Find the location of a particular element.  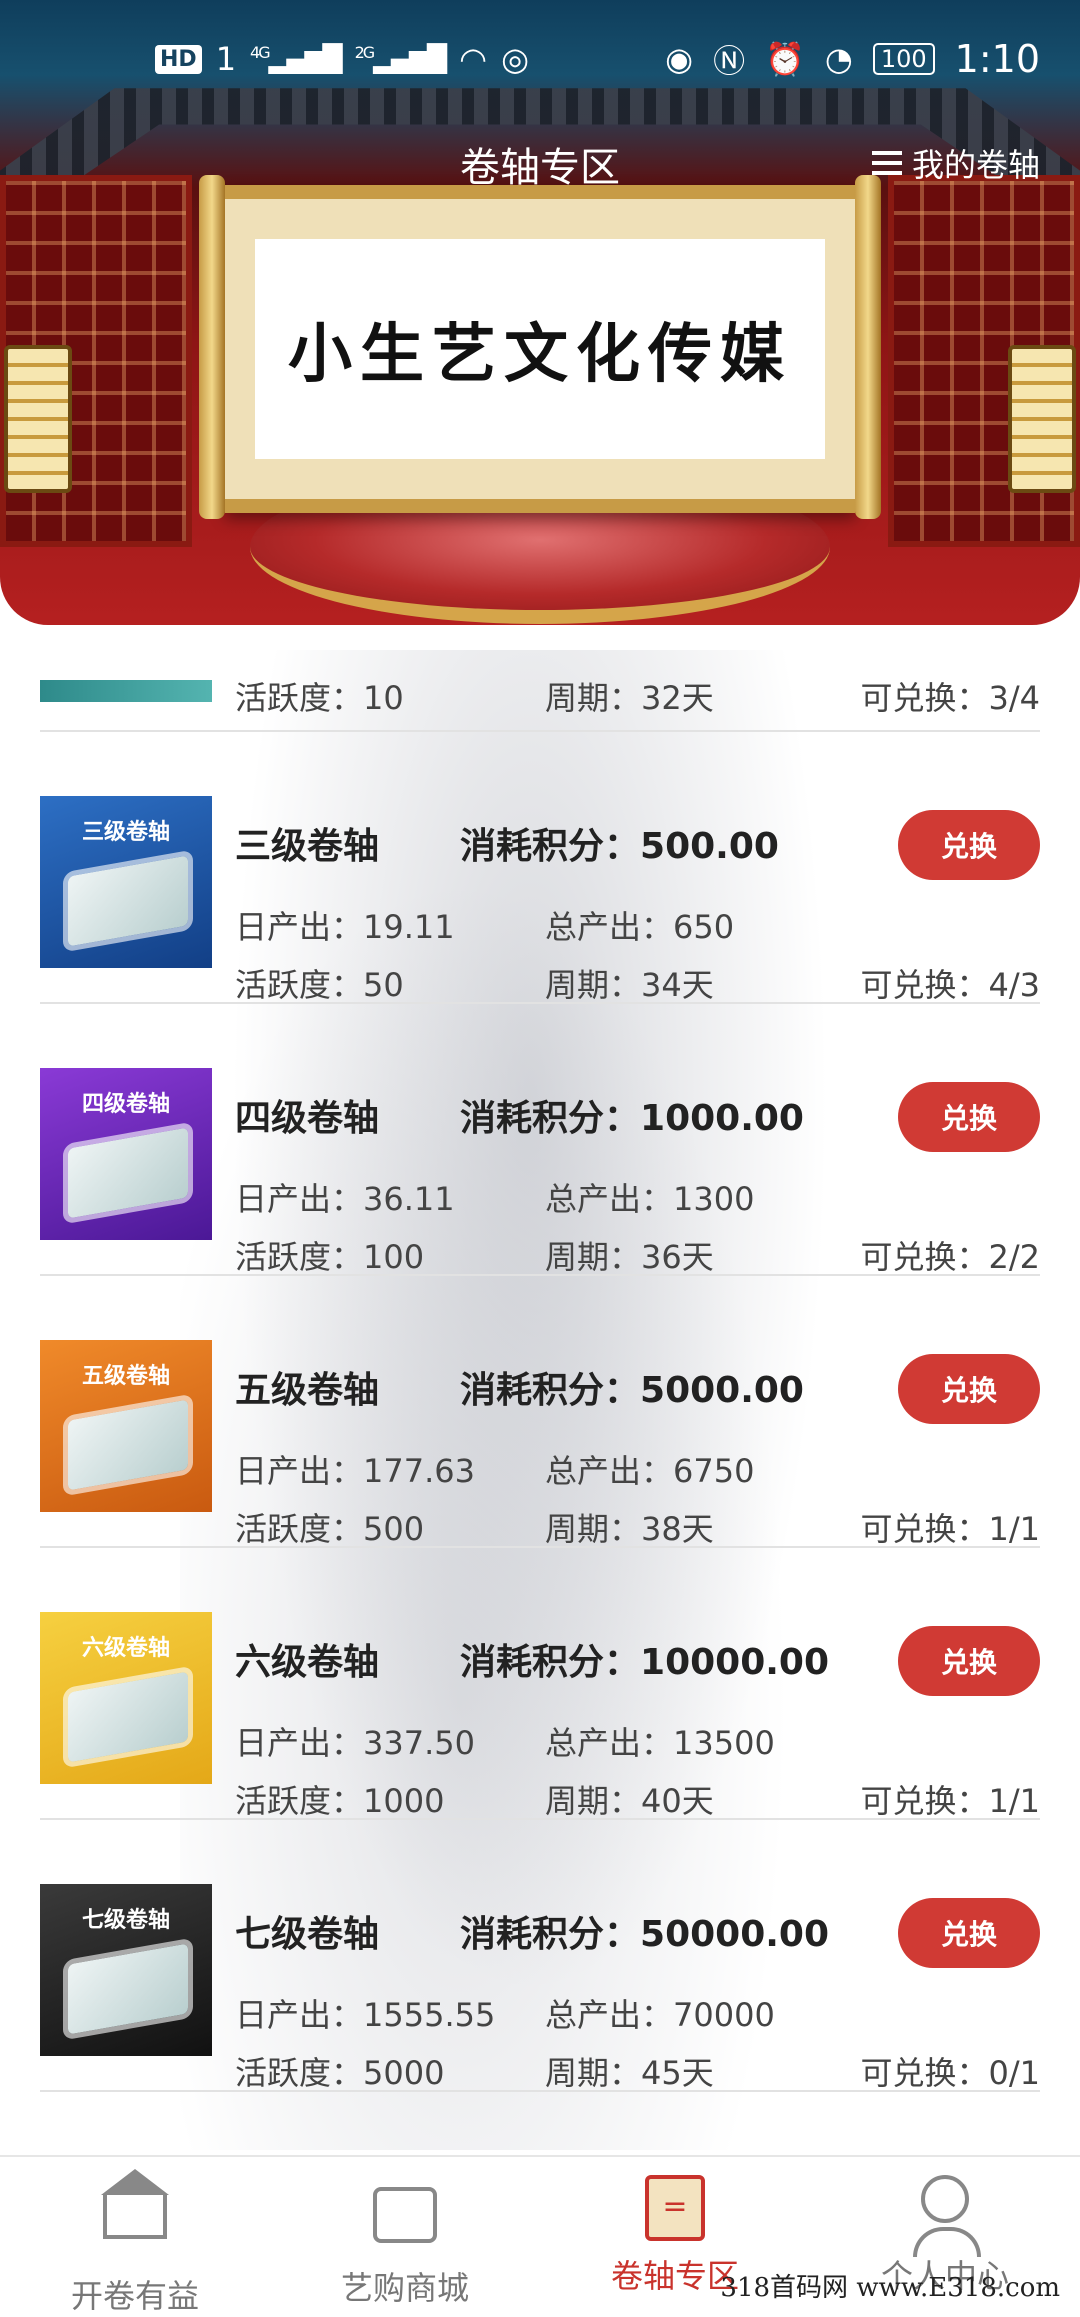

nav-label: 艺购商城 is located at coordinates (404, 2288).